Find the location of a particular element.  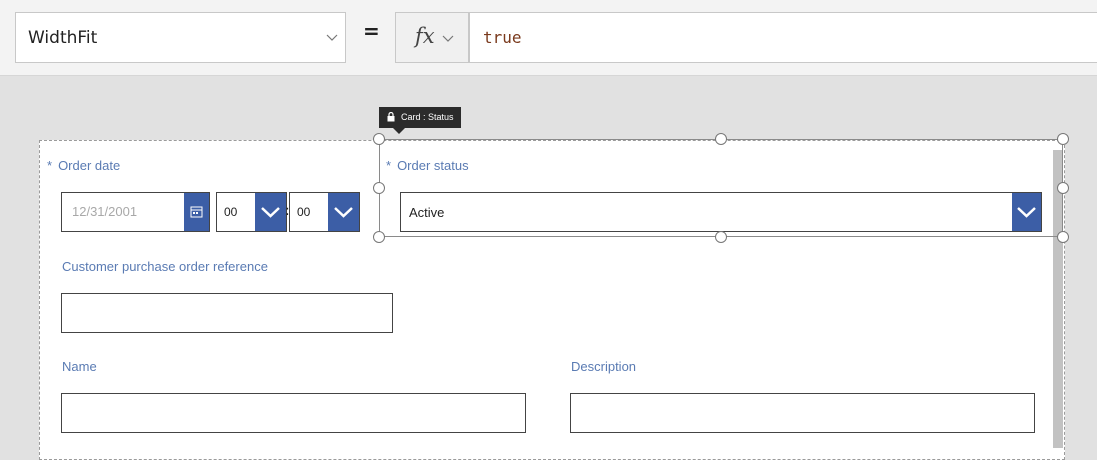

order-status-label: * Order status is located at coordinates (427, 165).